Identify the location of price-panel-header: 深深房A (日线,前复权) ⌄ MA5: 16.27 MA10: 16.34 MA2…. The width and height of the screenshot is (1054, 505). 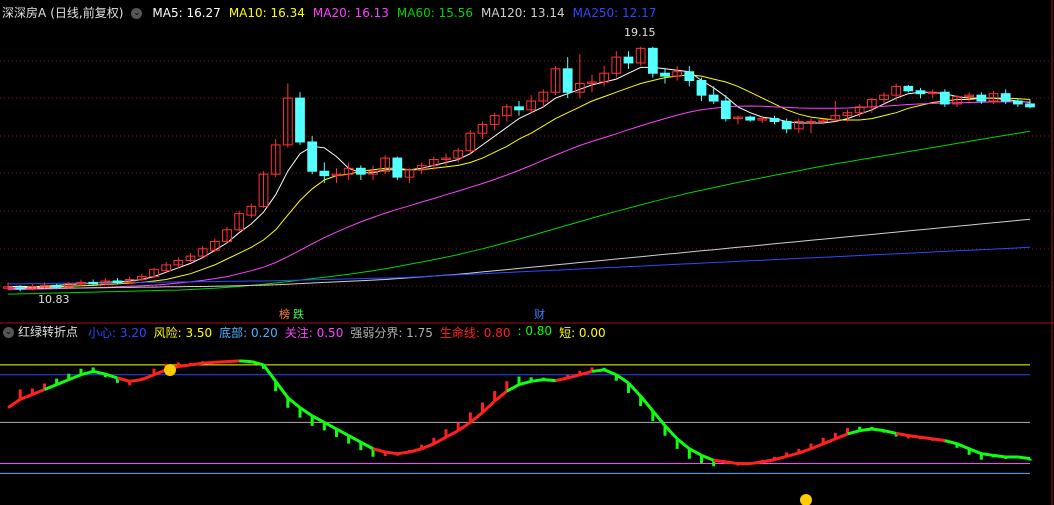
(328, 13).